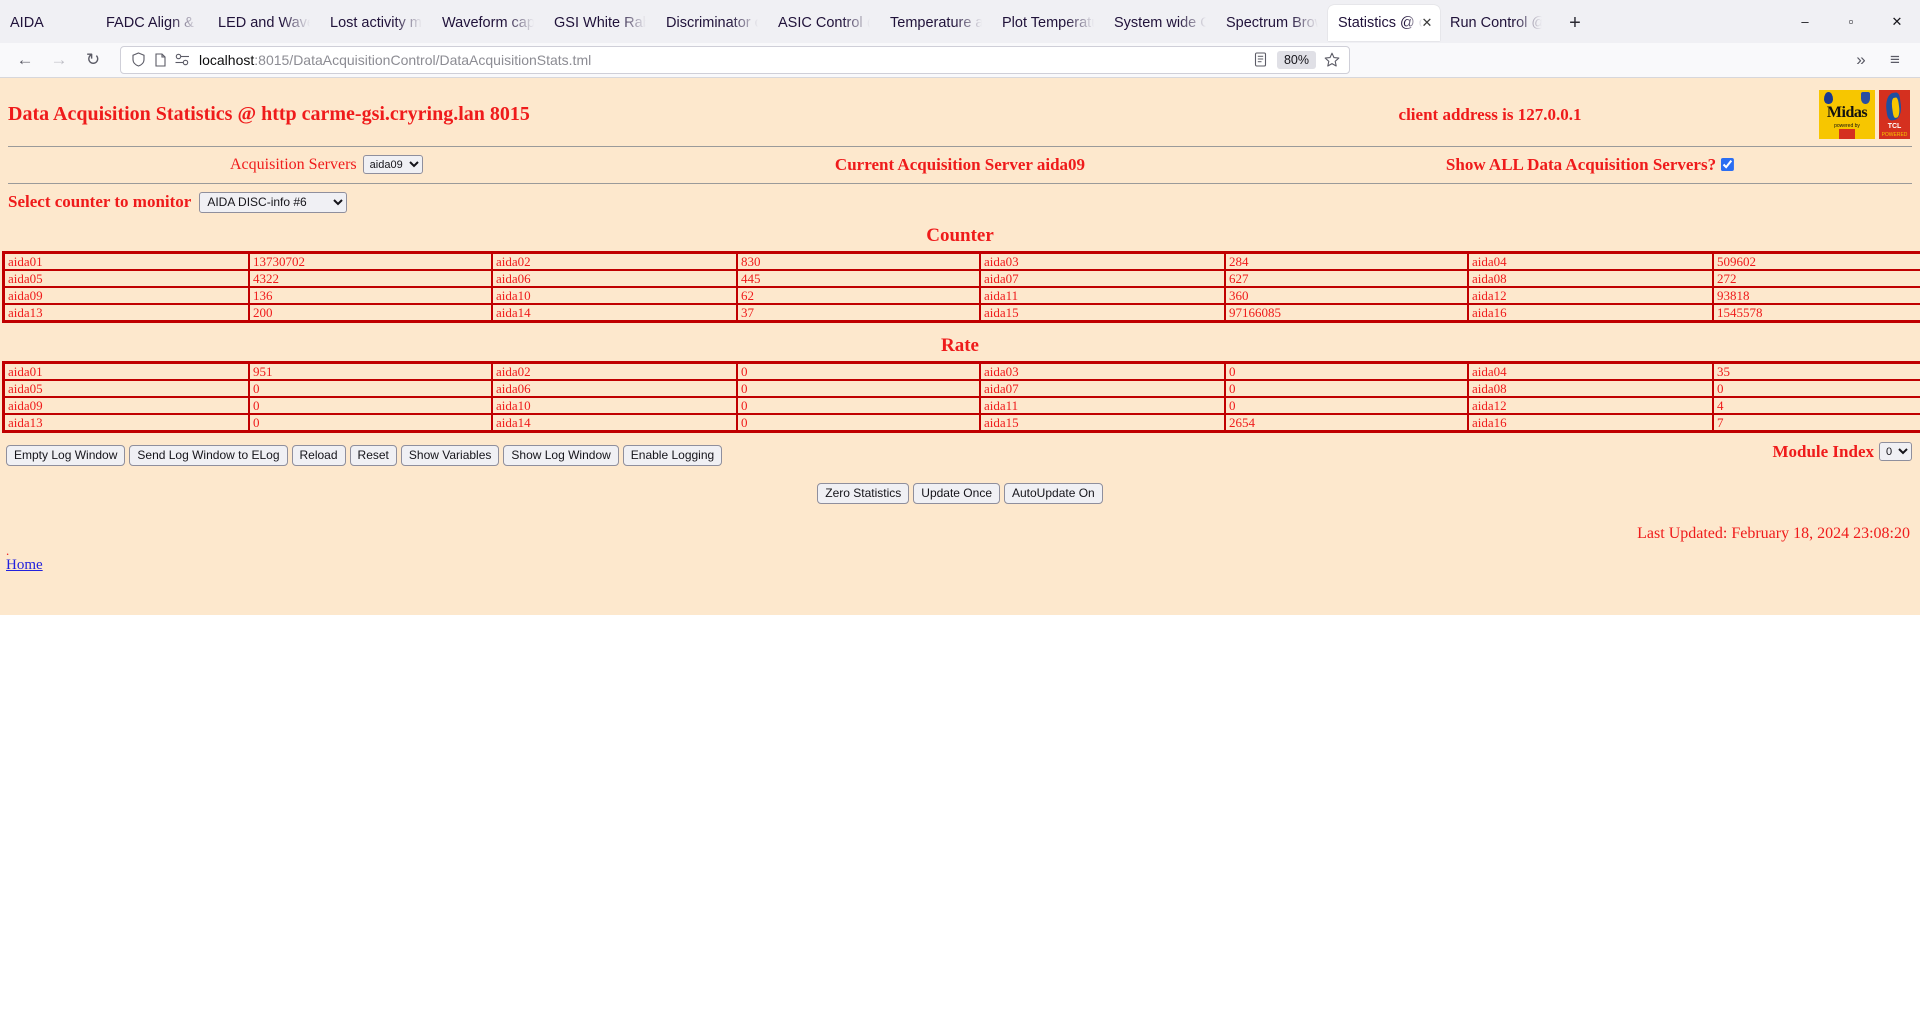 The width and height of the screenshot is (1920, 1014). I want to click on module-index-label: Module Index, so click(1823, 451).